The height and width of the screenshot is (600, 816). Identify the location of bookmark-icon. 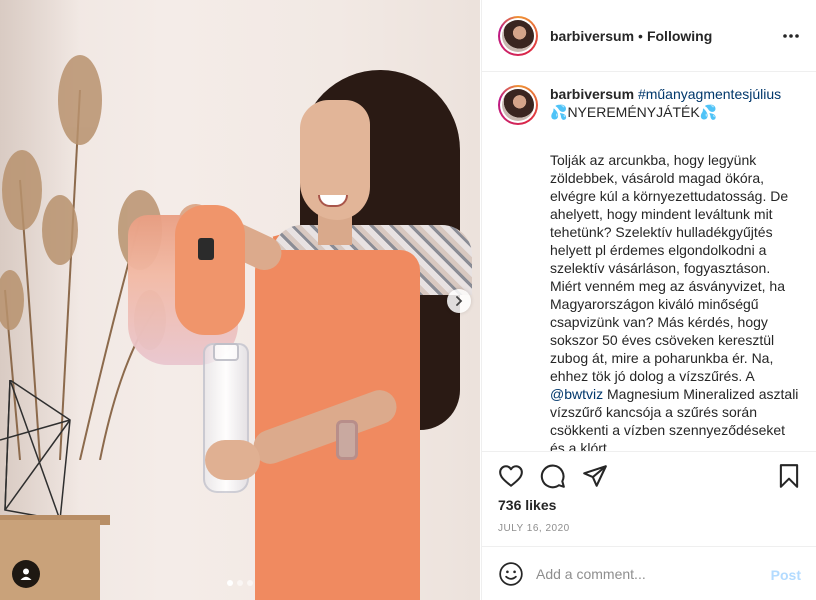
(789, 476).